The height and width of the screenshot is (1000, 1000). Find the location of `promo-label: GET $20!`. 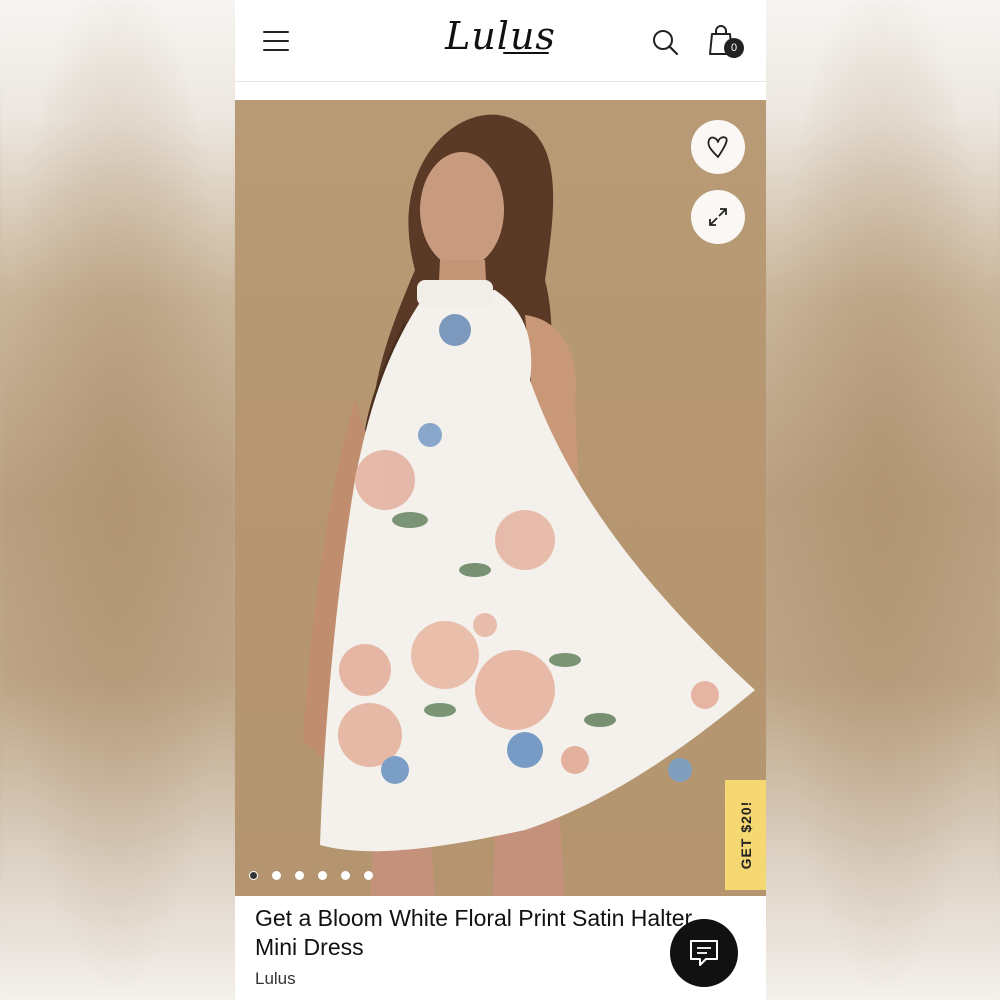

promo-label: GET $20! is located at coordinates (745, 835).